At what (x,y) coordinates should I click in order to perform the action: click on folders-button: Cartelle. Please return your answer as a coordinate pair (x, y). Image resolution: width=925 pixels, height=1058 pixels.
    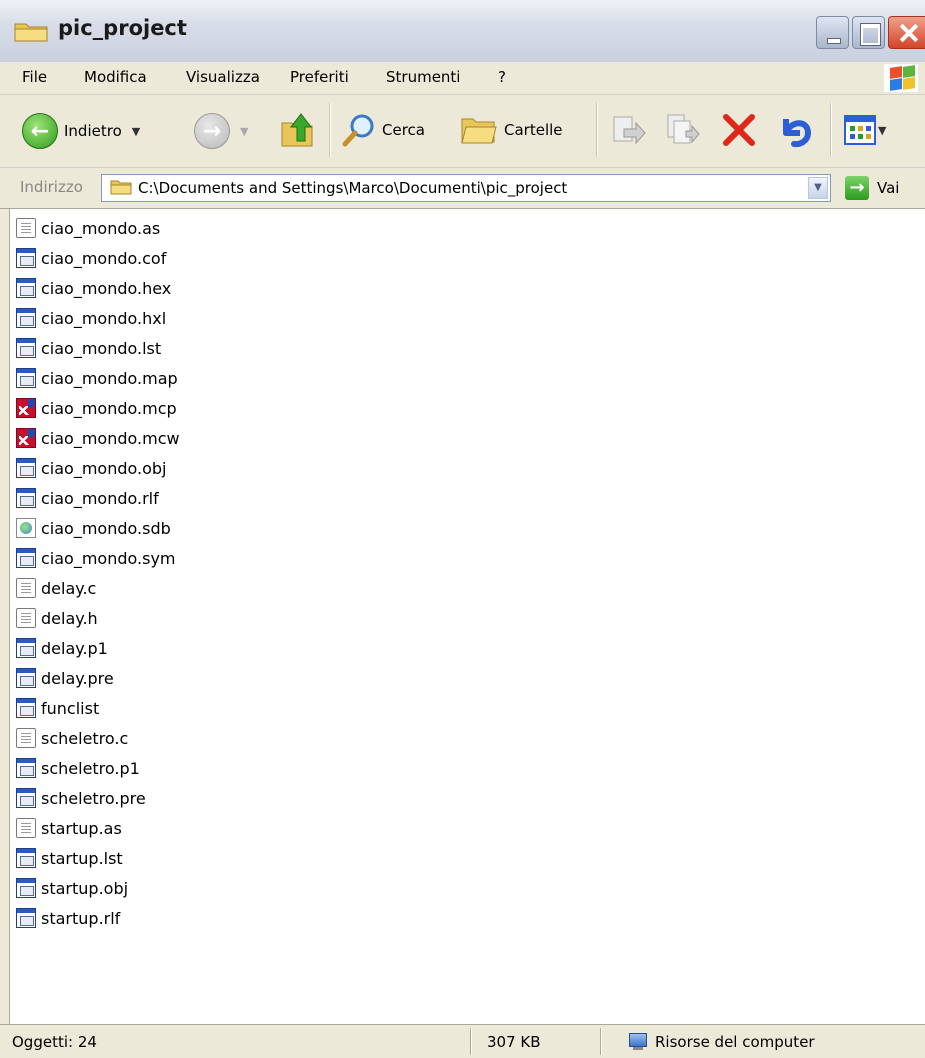
    Looking at the image, I should click on (511, 130).